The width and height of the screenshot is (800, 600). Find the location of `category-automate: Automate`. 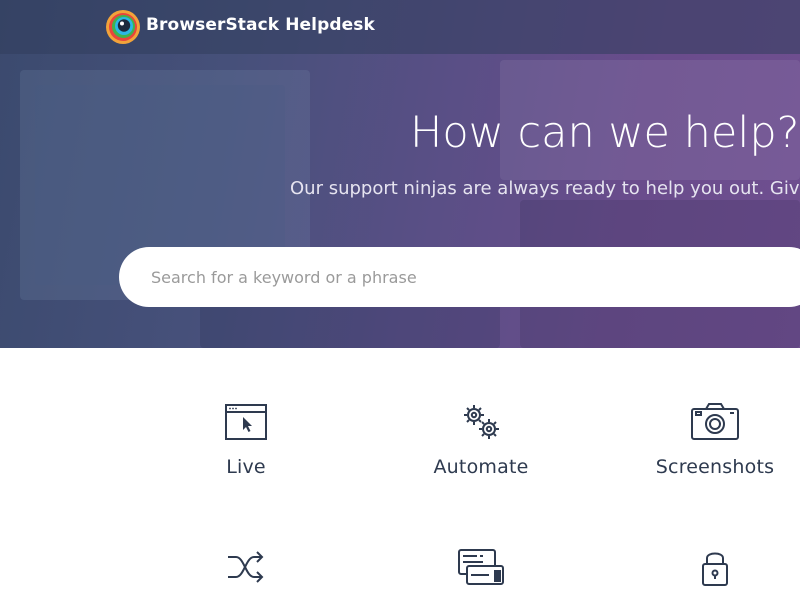

category-automate: Automate is located at coordinates (481, 440).